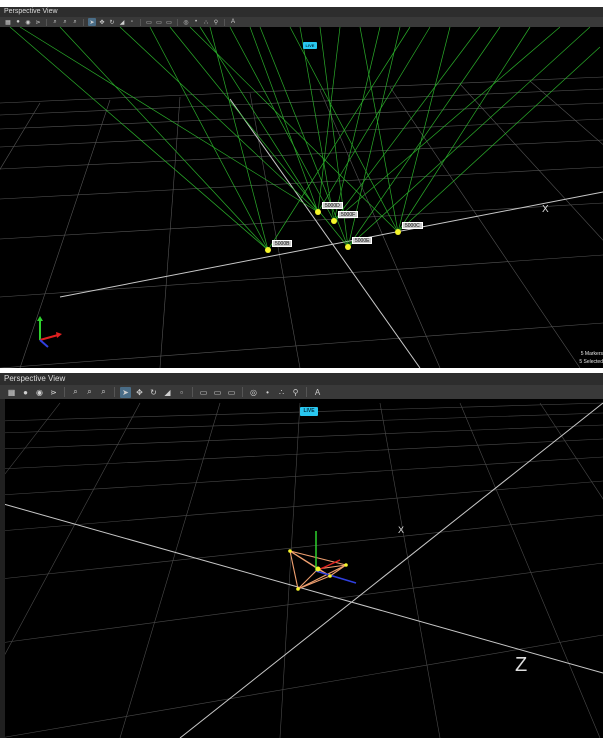 This screenshot has width=603, height=738. I want to click on marker-label: 5000B, so click(282, 243).